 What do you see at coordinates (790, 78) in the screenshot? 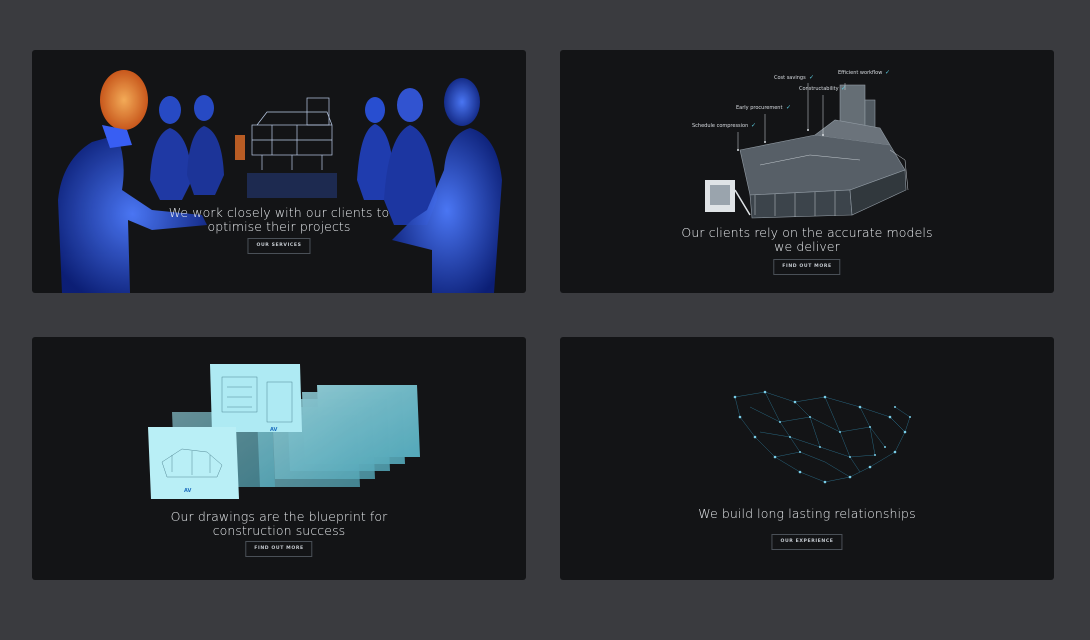
I see `checklist-cost-savings: Cost savings` at bounding box center [790, 78].